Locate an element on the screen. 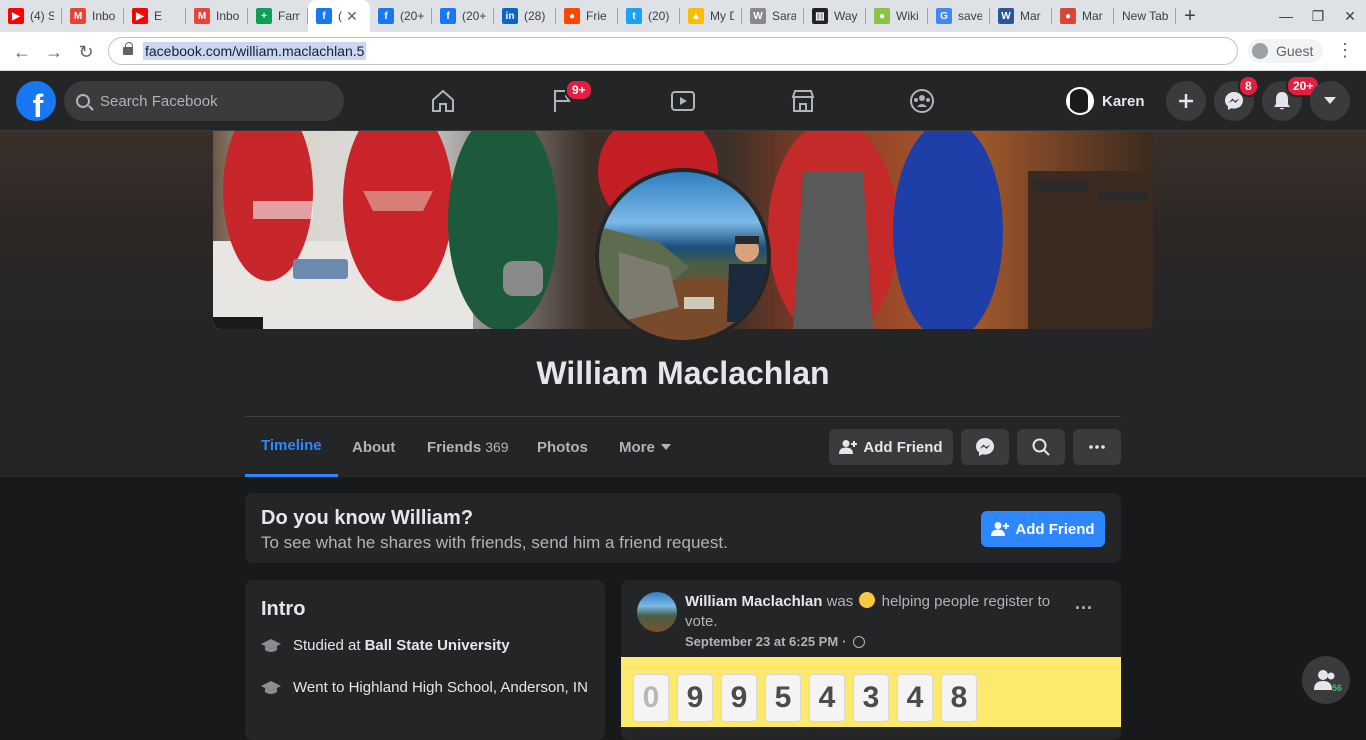 This screenshot has height=740, width=1366. browser-tab-title: E is located at coordinates (158, 16).